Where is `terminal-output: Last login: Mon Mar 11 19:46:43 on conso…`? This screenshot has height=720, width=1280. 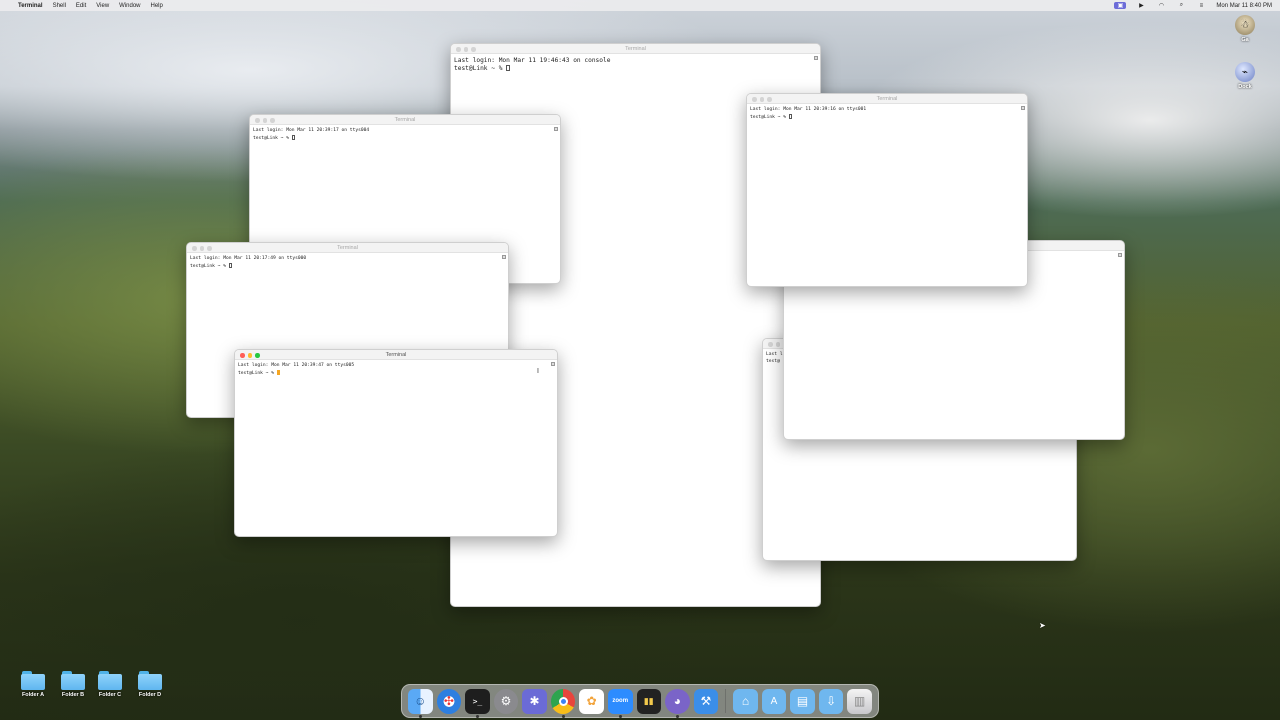
terminal-output: Last login: Mon Mar 11 19:46:43 on conso… is located at coordinates (635, 65).